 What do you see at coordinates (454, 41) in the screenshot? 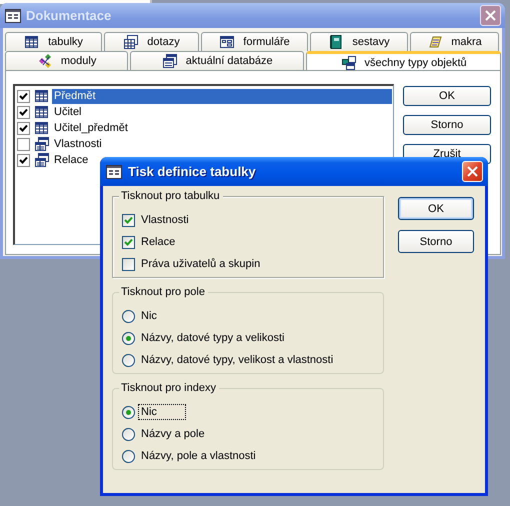
I see `tab: makra` at bounding box center [454, 41].